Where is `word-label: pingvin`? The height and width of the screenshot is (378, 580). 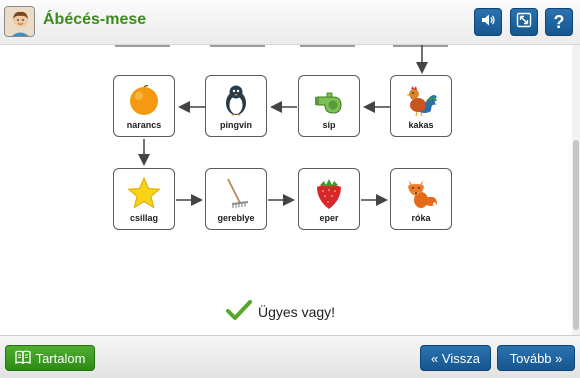 word-label: pingvin is located at coordinates (236, 125).